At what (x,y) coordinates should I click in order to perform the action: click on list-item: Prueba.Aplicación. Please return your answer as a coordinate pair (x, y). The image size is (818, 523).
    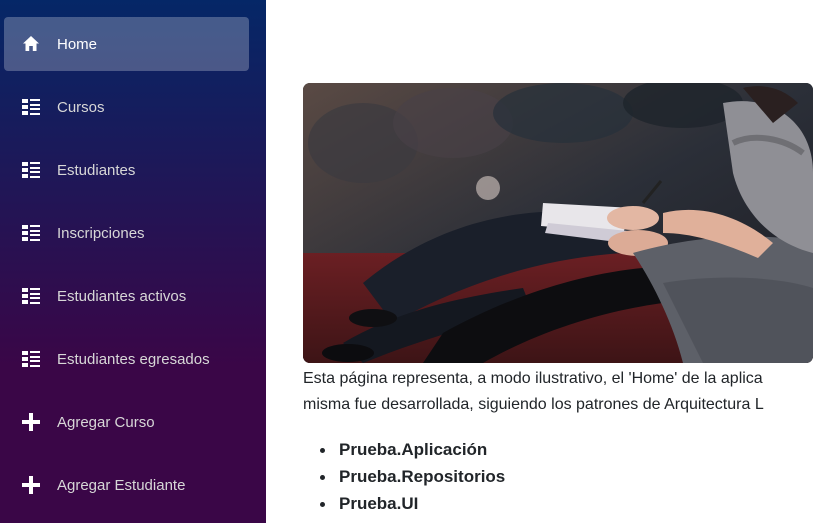
    Looking at the image, I should click on (404, 449).